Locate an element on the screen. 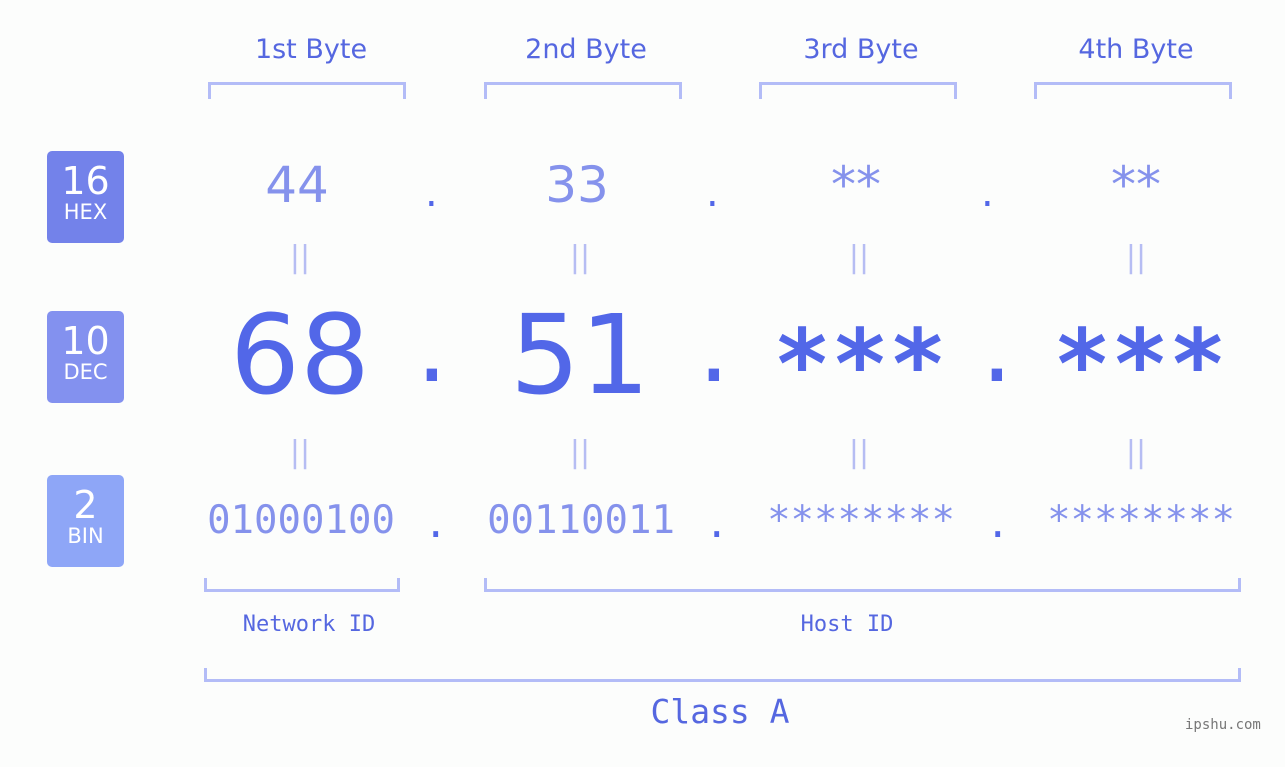 The height and width of the screenshot is (767, 1285). bin-byte-2: 00110011 is located at coordinates (581, 520).